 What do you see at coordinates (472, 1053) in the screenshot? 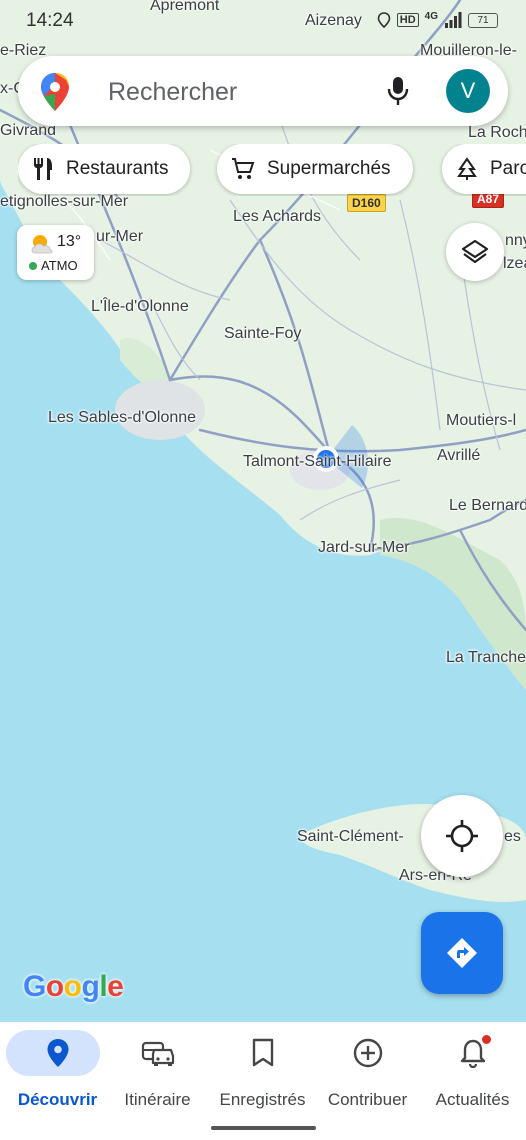
I see `bell-icon` at bounding box center [472, 1053].